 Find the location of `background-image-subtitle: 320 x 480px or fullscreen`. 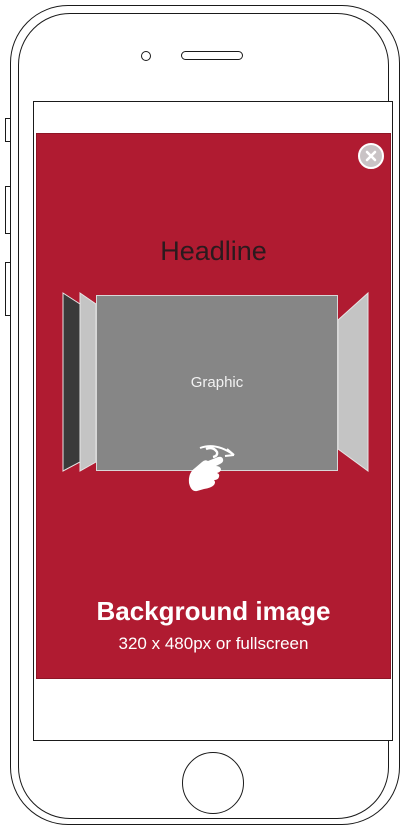

background-image-subtitle: 320 x 480px or fullscreen is located at coordinates (213, 643).